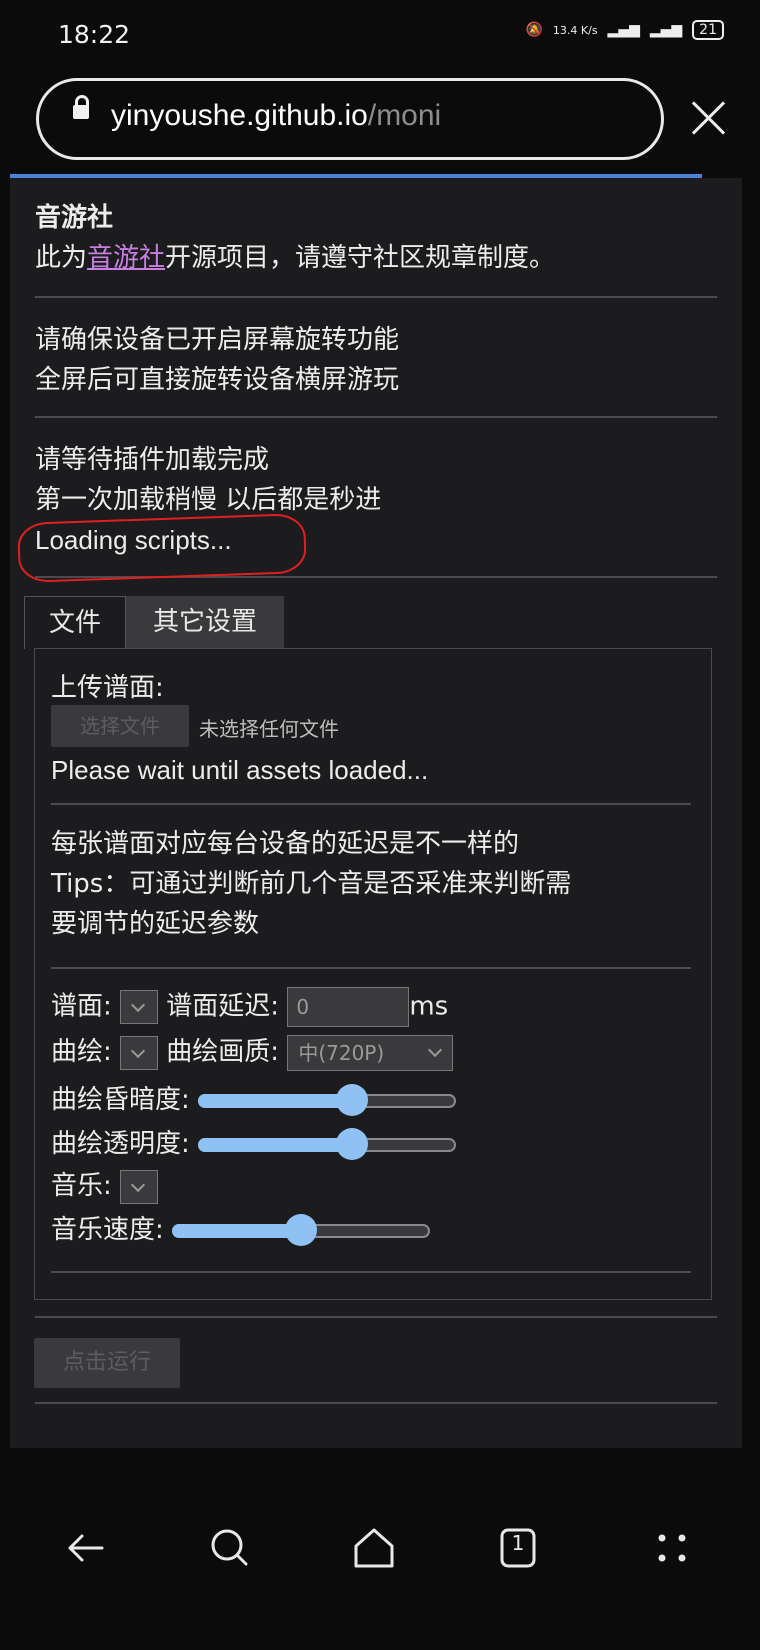 The image size is (760, 1650). I want to click on music-row: 音乐:, so click(105, 1186).